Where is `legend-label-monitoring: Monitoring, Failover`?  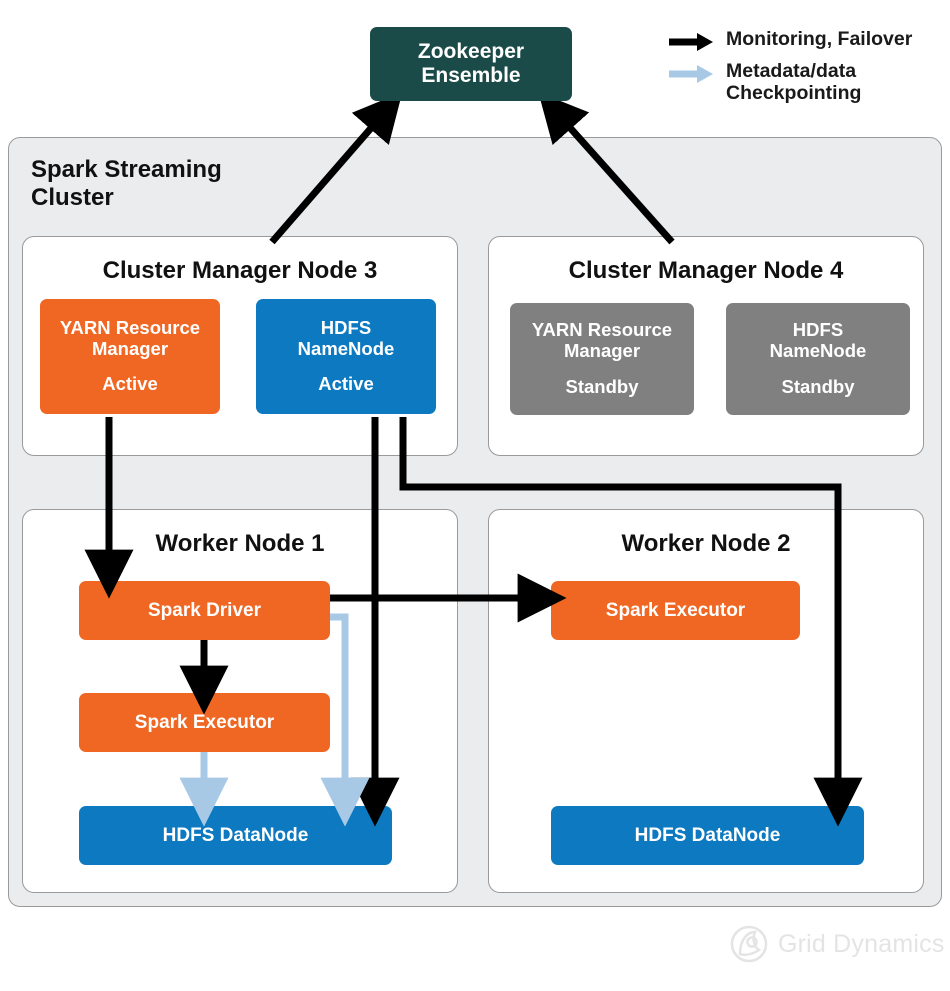 legend-label-monitoring: Monitoring, Failover is located at coordinates (819, 39).